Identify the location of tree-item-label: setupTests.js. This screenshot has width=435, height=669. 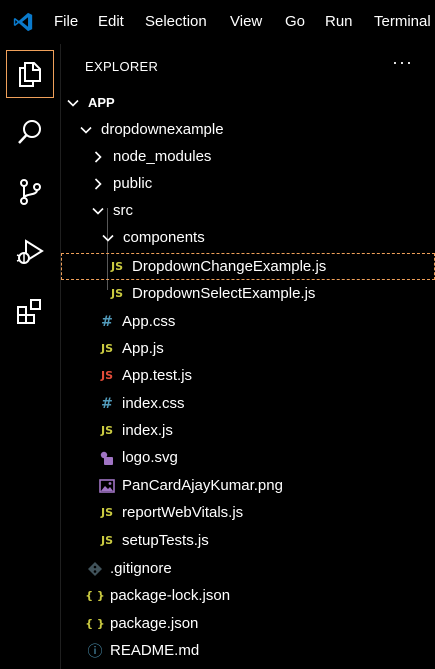
(165, 540).